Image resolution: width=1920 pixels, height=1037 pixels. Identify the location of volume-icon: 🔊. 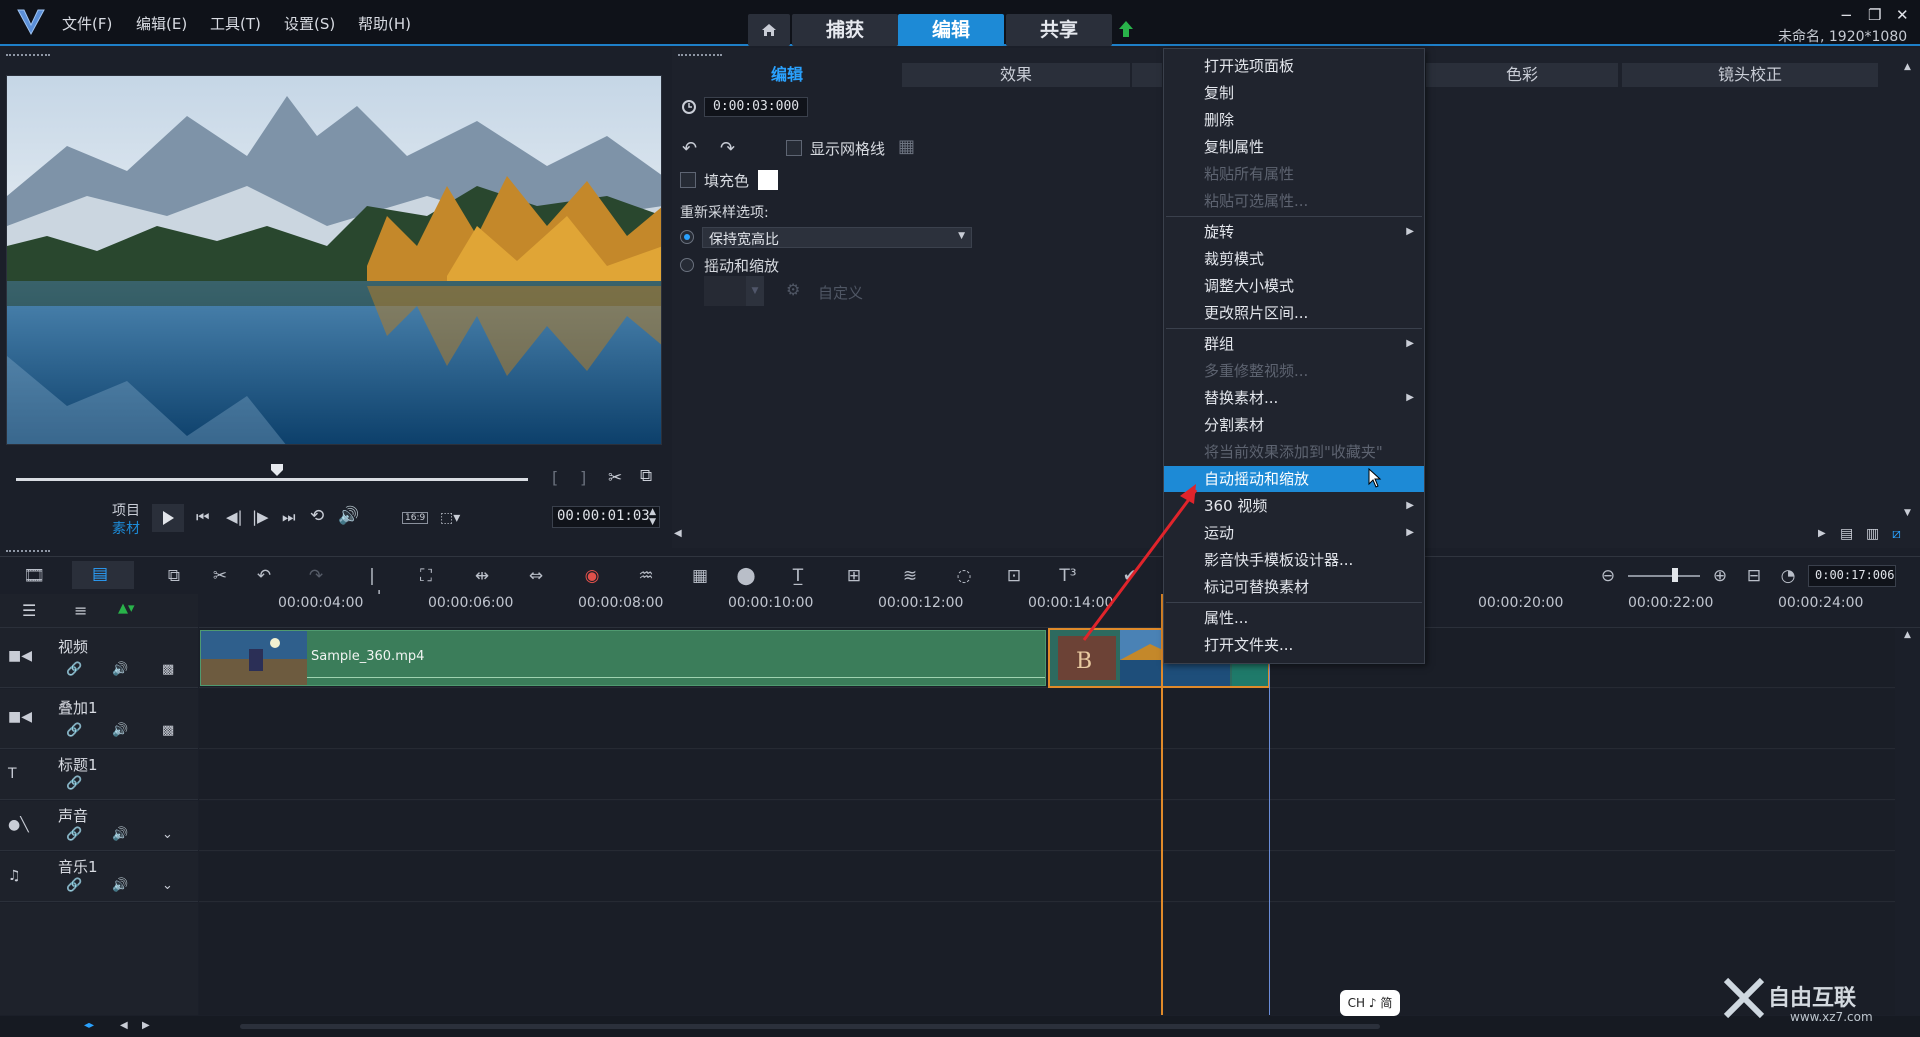
(348, 516).